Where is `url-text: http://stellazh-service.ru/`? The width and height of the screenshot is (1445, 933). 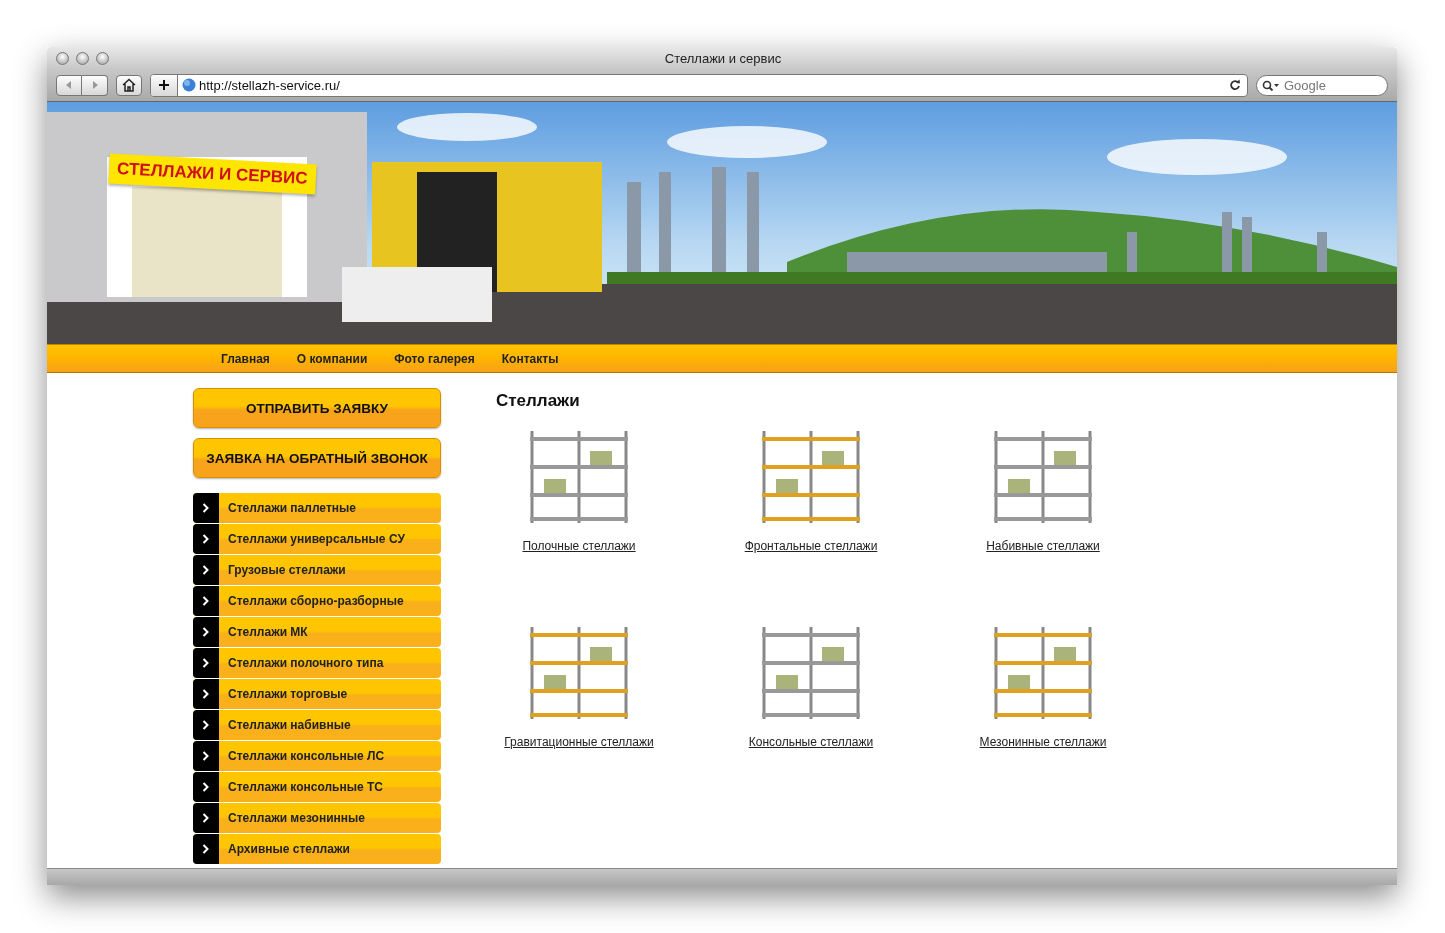 url-text: http://stellazh-service.ru/ is located at coordinates (270, 85).